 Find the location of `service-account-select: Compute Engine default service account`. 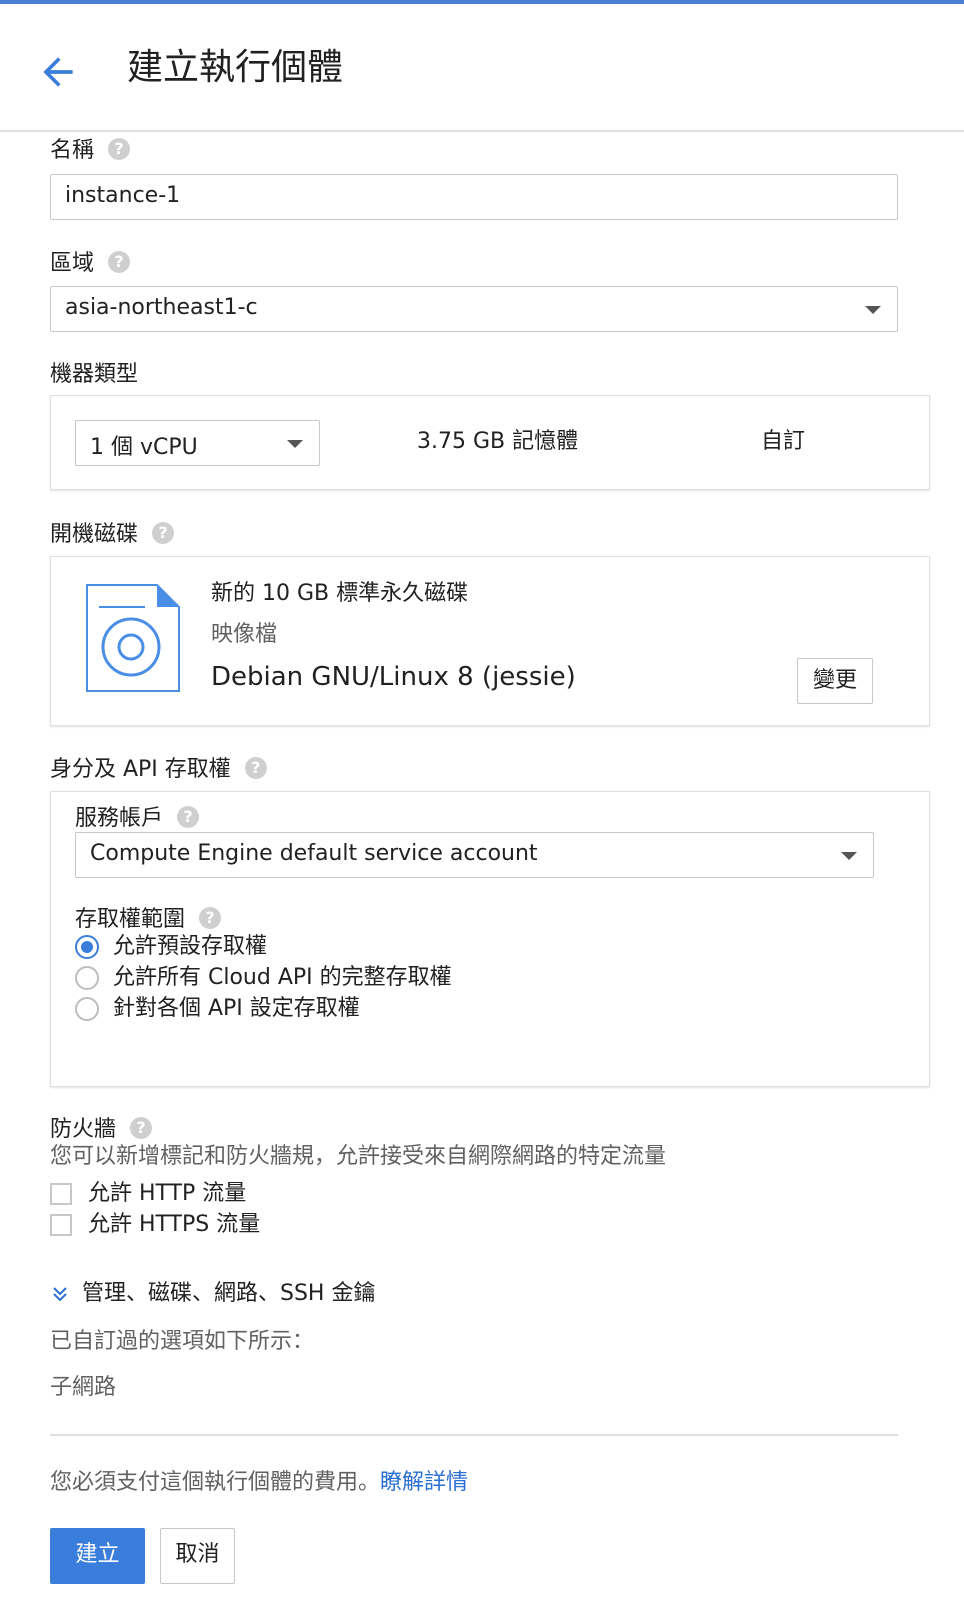

service-account-select: Compute Engine default service account is located at coordinates (474, 855).